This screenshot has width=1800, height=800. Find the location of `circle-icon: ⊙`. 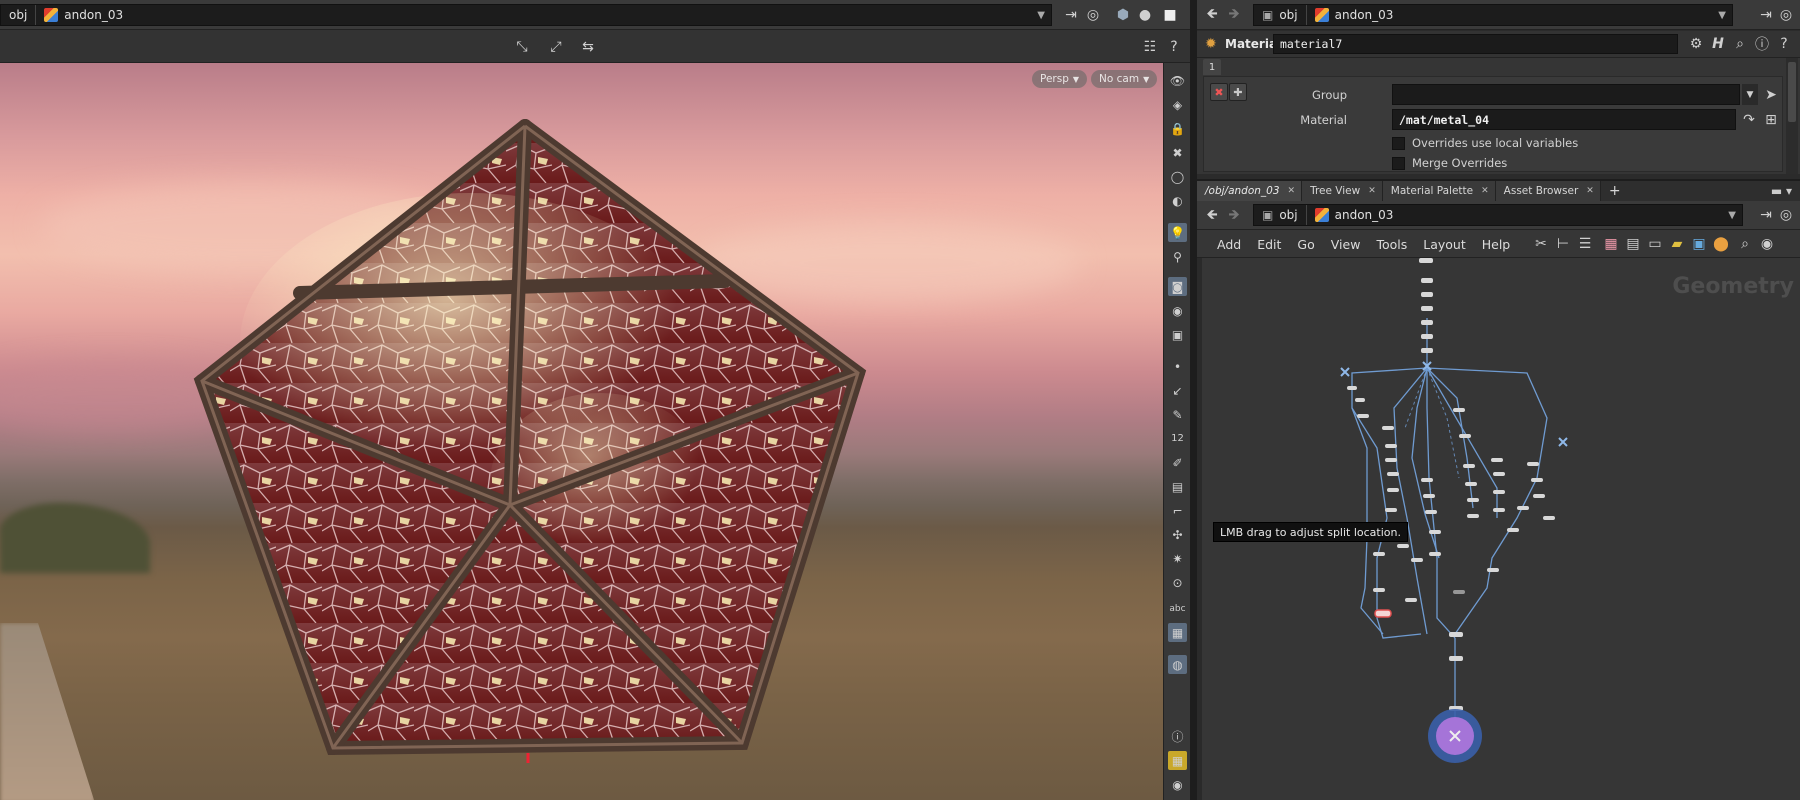

circle-icon: ⊙ is located at coordinates (1177, 582).